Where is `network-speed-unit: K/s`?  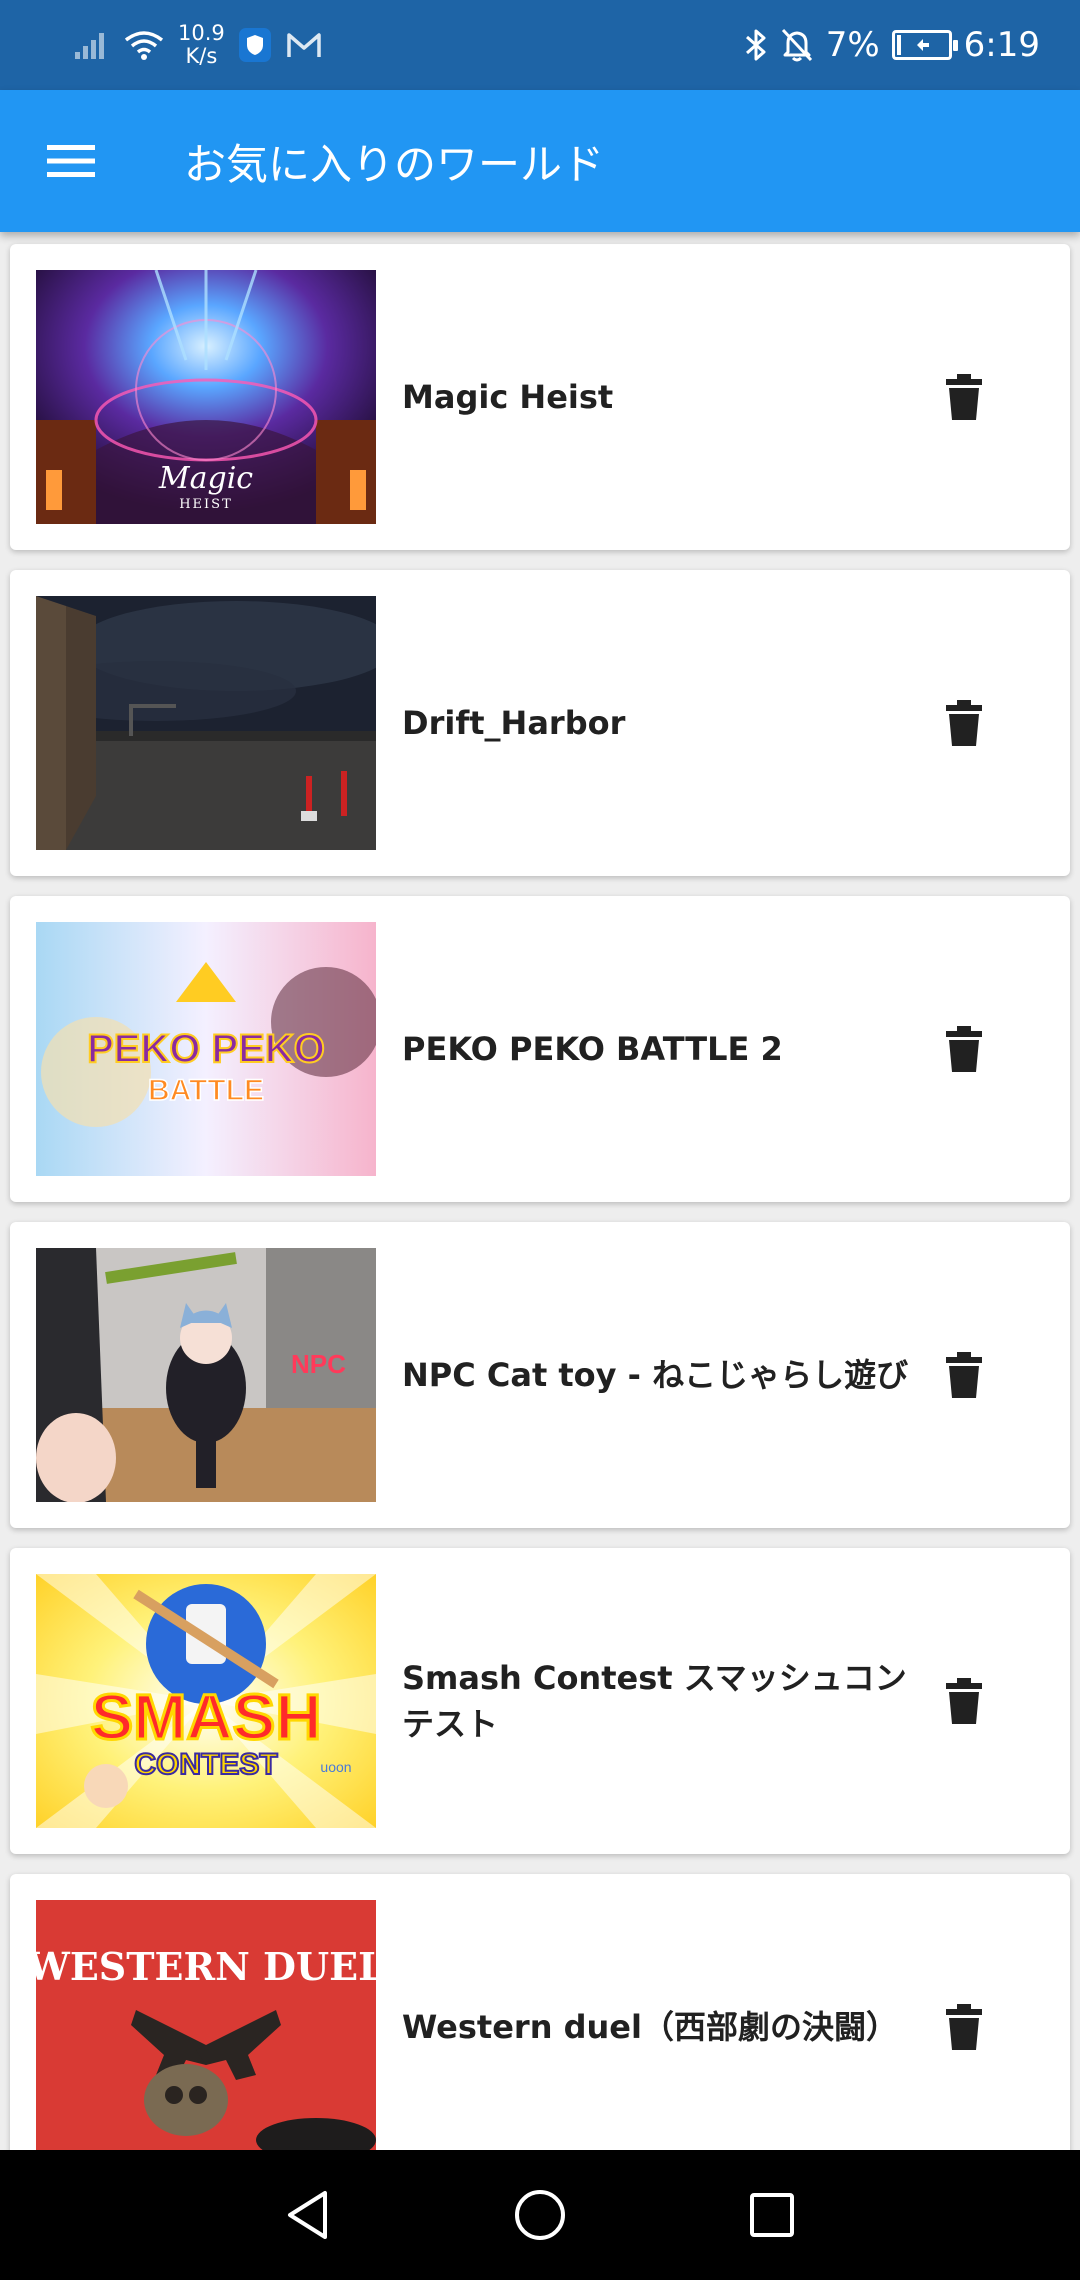
network-speed-unit: K/s is located at coordinates (201, 56).